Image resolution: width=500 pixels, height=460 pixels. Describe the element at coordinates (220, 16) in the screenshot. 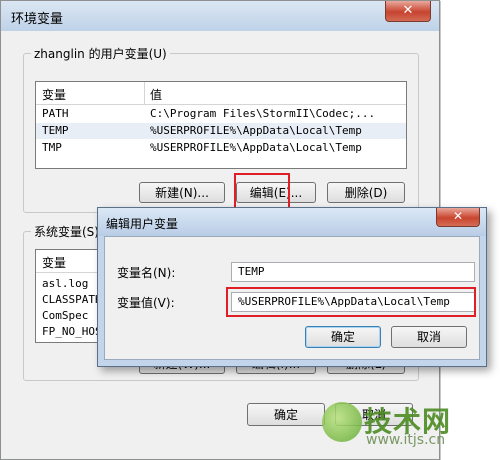

I see `title-bar: 环境变量 ✕` at that location.